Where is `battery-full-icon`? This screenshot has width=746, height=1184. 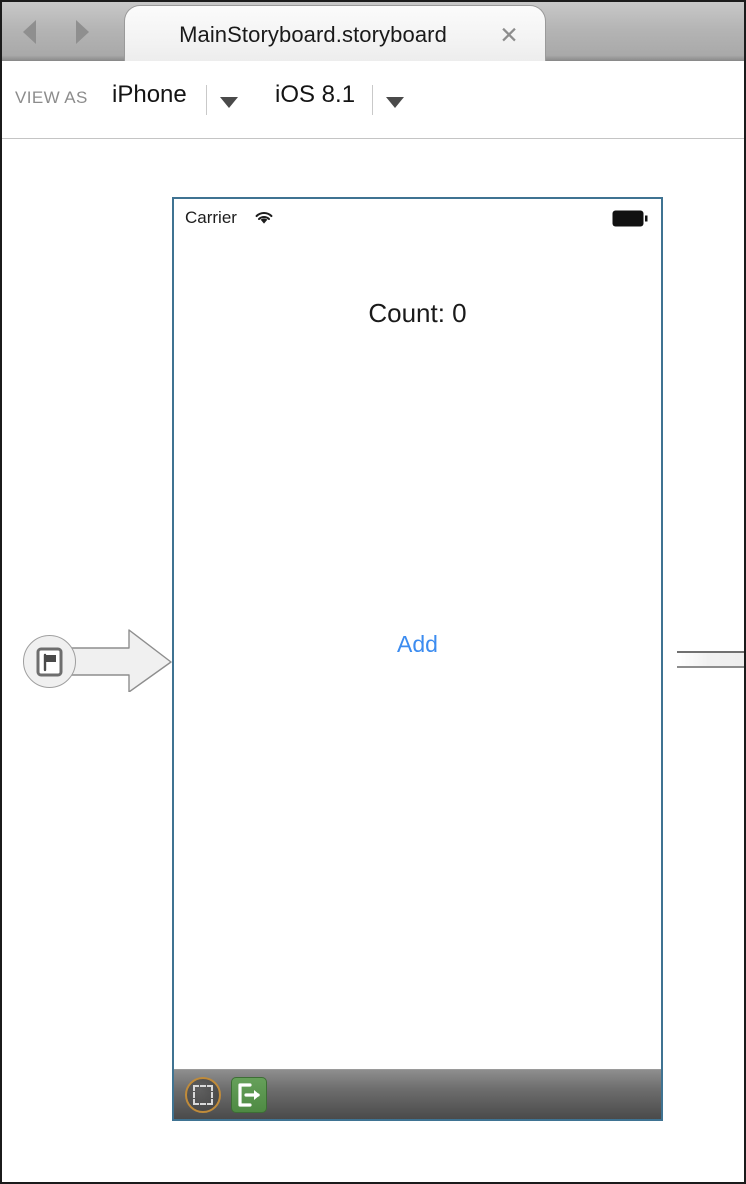
battery-full-icon is located at coordinates (630, 218).